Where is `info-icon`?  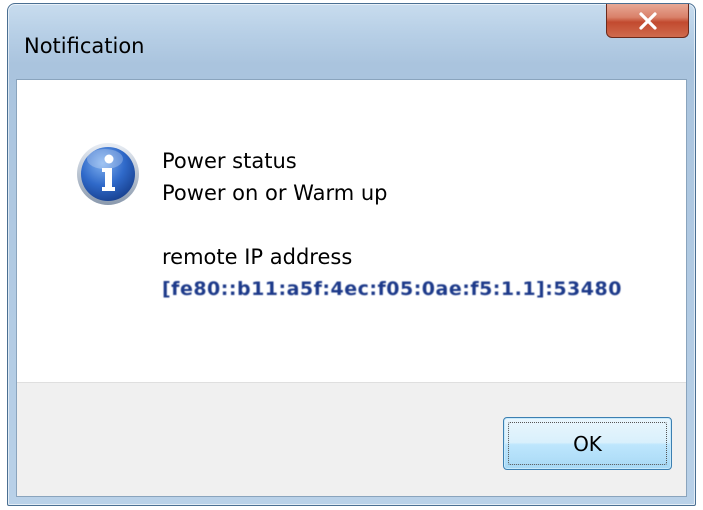
info-icon is located at coordinates (108, 174).